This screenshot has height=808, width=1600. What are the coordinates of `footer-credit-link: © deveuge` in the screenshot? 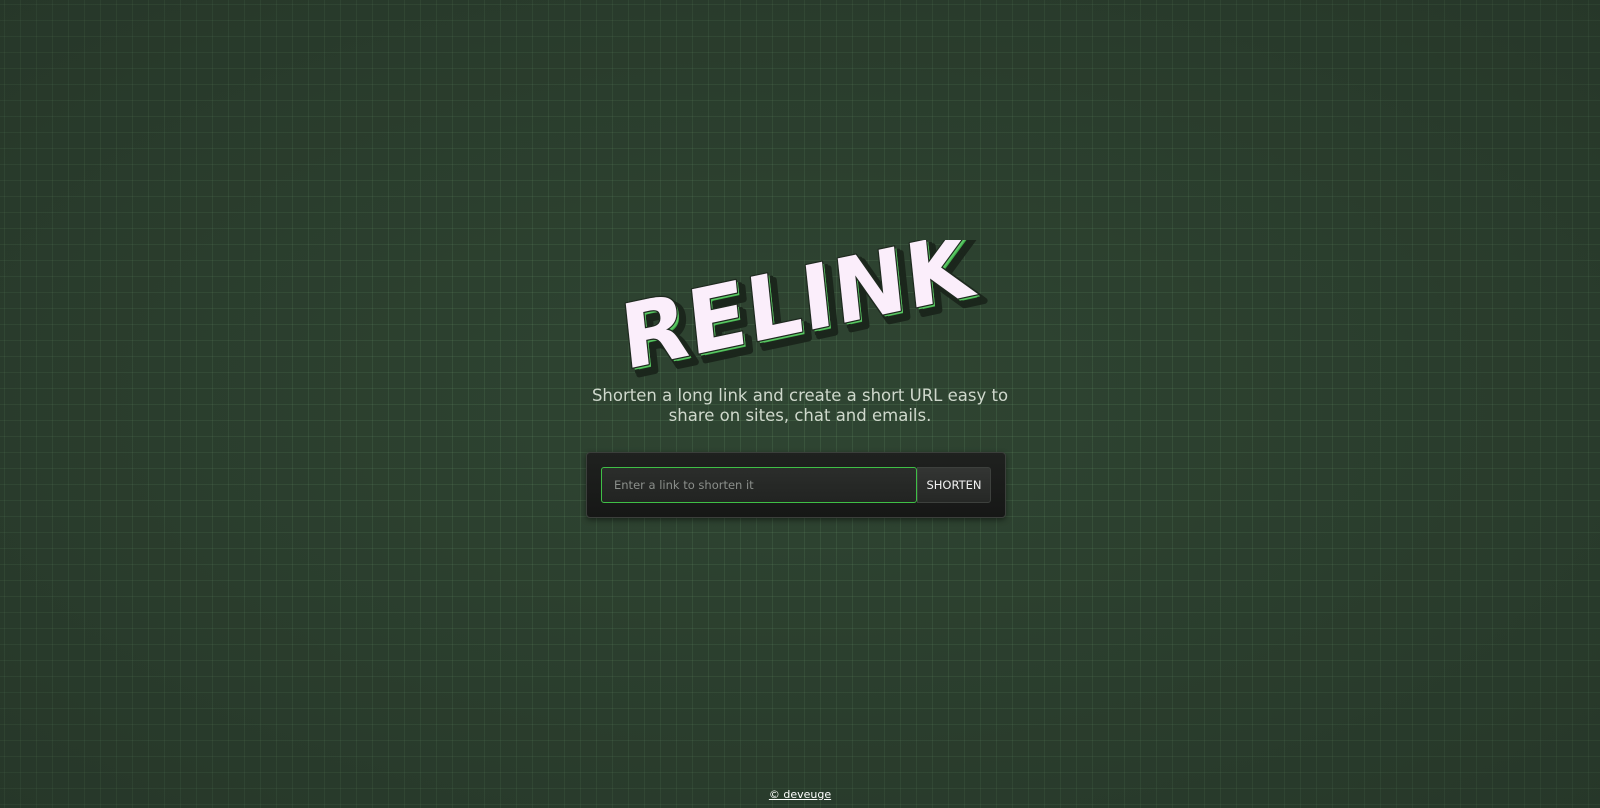 It's located at (800, 794).